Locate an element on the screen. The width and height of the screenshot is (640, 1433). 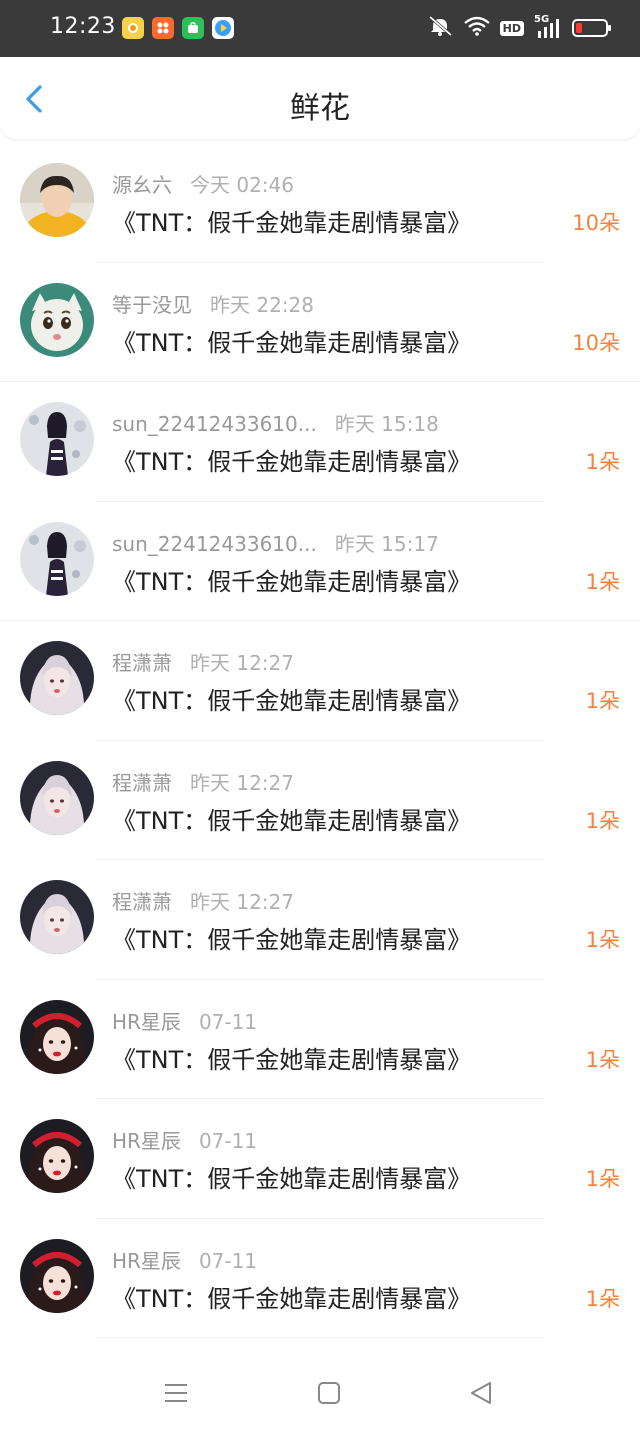
timestamp: 昨天 22:28 is located at coordinates (262, 304).